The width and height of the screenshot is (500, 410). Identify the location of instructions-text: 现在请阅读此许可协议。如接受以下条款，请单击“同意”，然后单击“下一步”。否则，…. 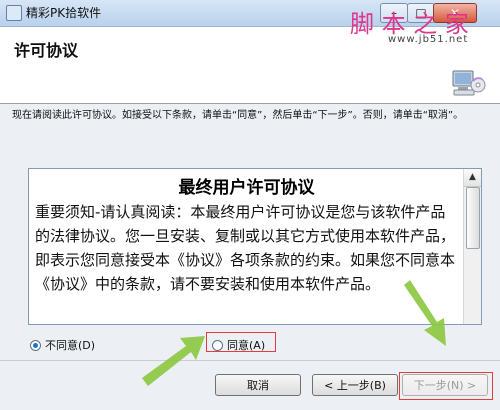
(238, 115).